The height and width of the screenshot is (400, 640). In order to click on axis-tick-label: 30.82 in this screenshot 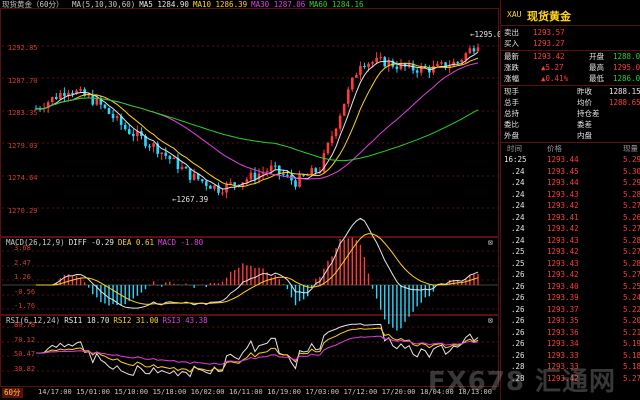, I will do `click(25, 368)`.